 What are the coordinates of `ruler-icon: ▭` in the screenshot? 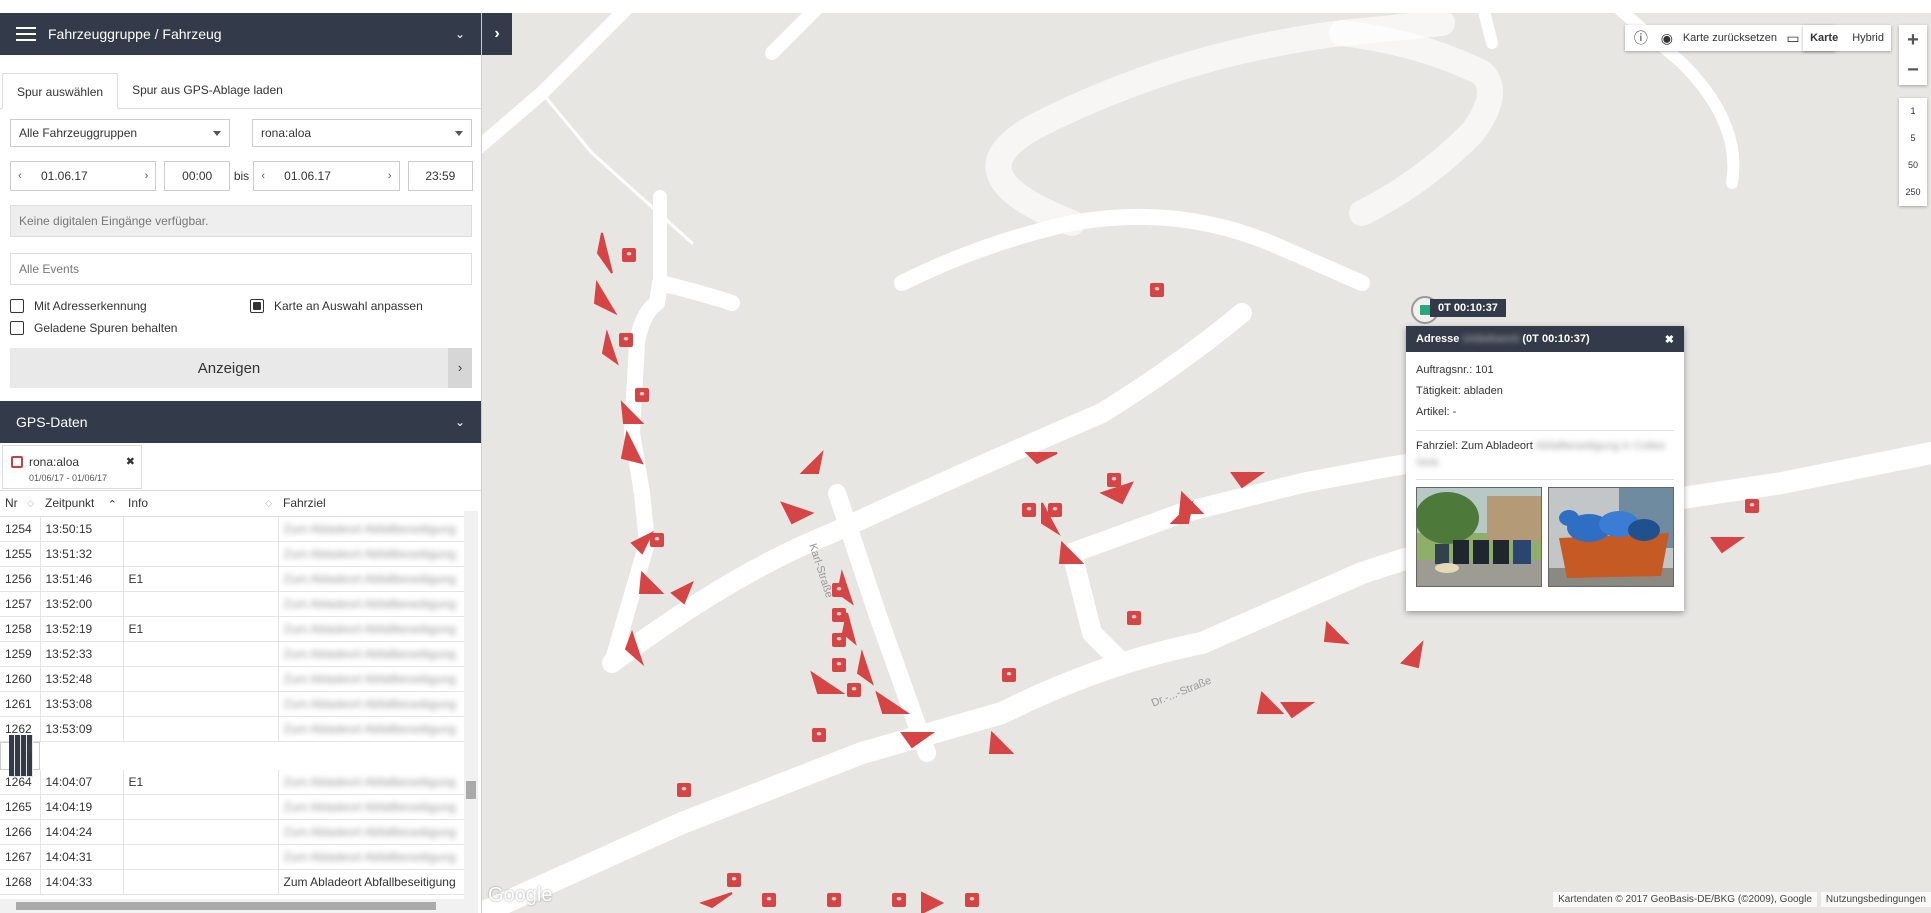 It's located at (1793, 38).